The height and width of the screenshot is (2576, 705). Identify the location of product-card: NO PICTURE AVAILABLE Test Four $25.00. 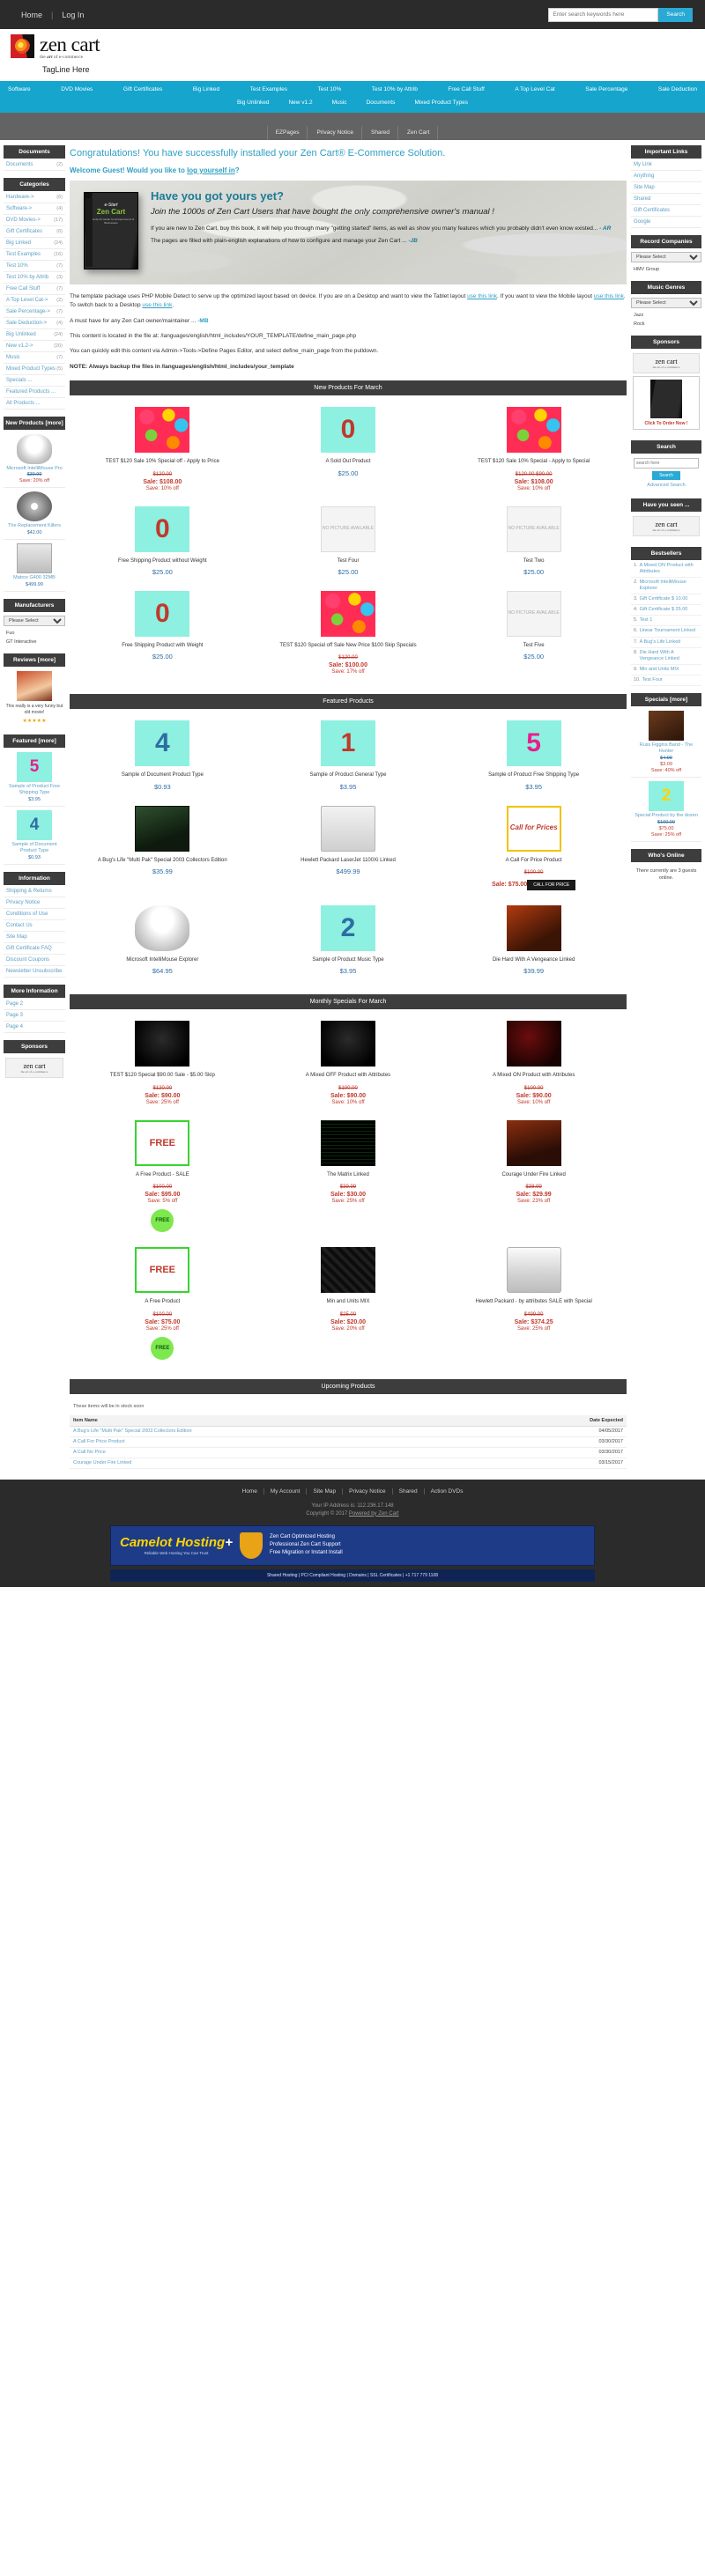
(349, 544).